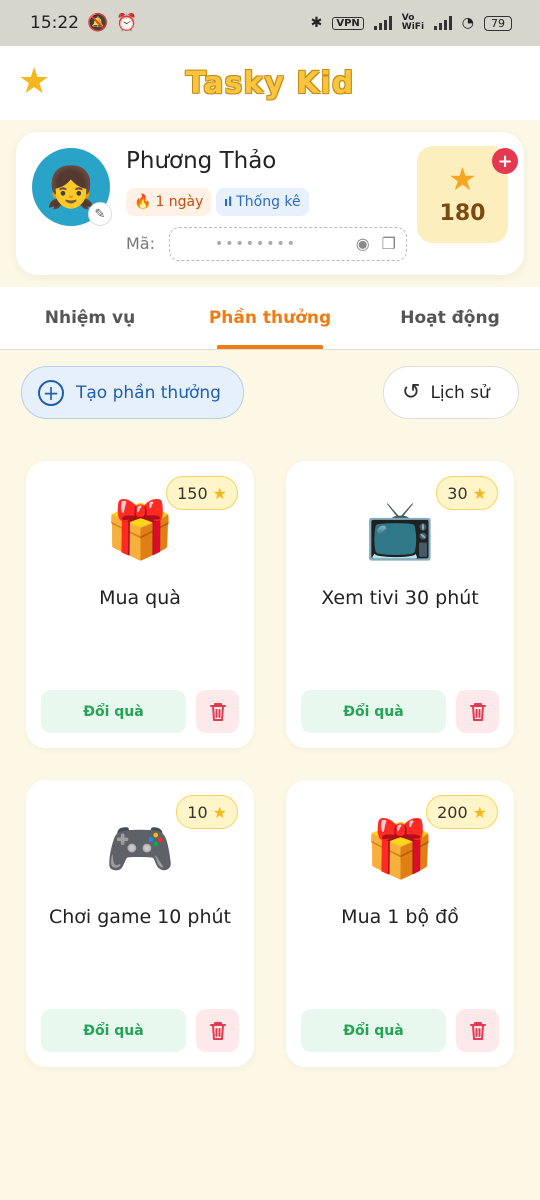 This screenshot has height=1200, width=540. I want to click on vpn-badge: VPN, so click(348, 23).